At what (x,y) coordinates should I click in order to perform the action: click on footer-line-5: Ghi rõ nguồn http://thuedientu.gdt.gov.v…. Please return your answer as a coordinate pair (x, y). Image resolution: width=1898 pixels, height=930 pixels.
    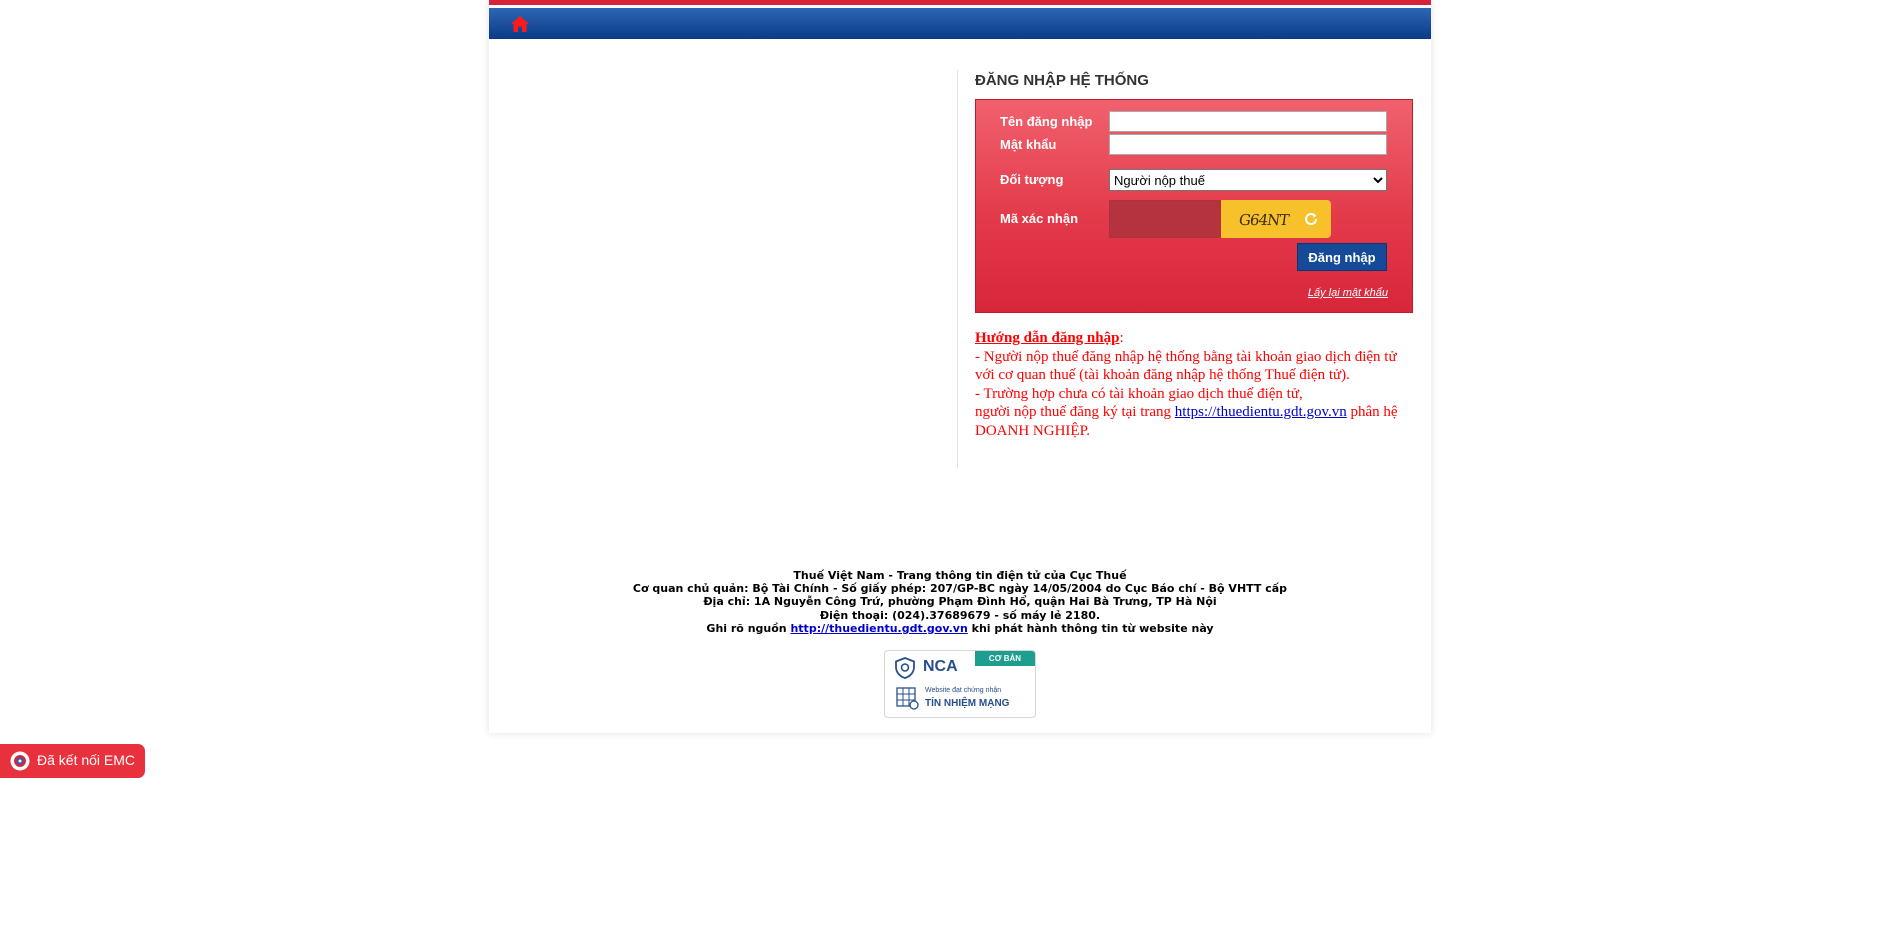
    Looking at the image, I should click on (960, 628).